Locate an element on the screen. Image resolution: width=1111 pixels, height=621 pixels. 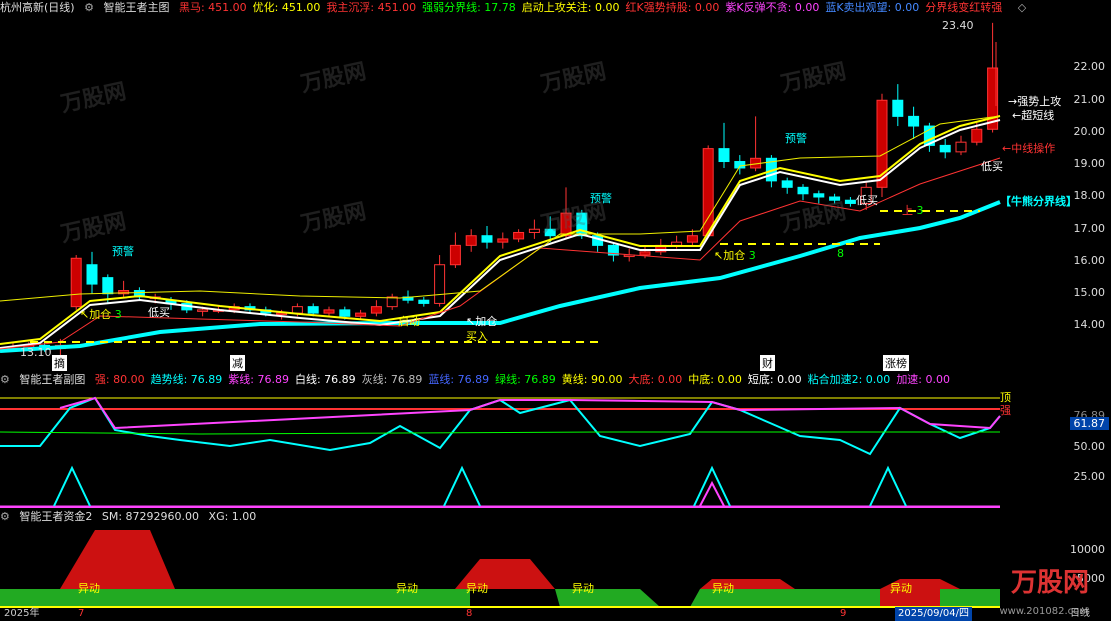
year-label: 2025年 is located at coordinates (22, 613).